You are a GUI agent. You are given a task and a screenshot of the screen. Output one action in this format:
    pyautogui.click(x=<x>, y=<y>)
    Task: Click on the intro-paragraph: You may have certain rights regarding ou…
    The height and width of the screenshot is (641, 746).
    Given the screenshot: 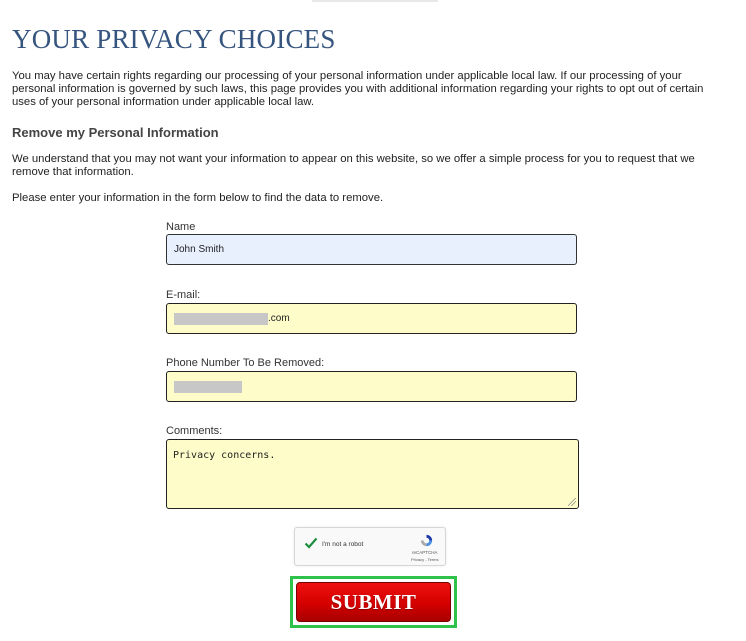 What is the action you would take?
    pyautogui.click(x=358, y=89)
    